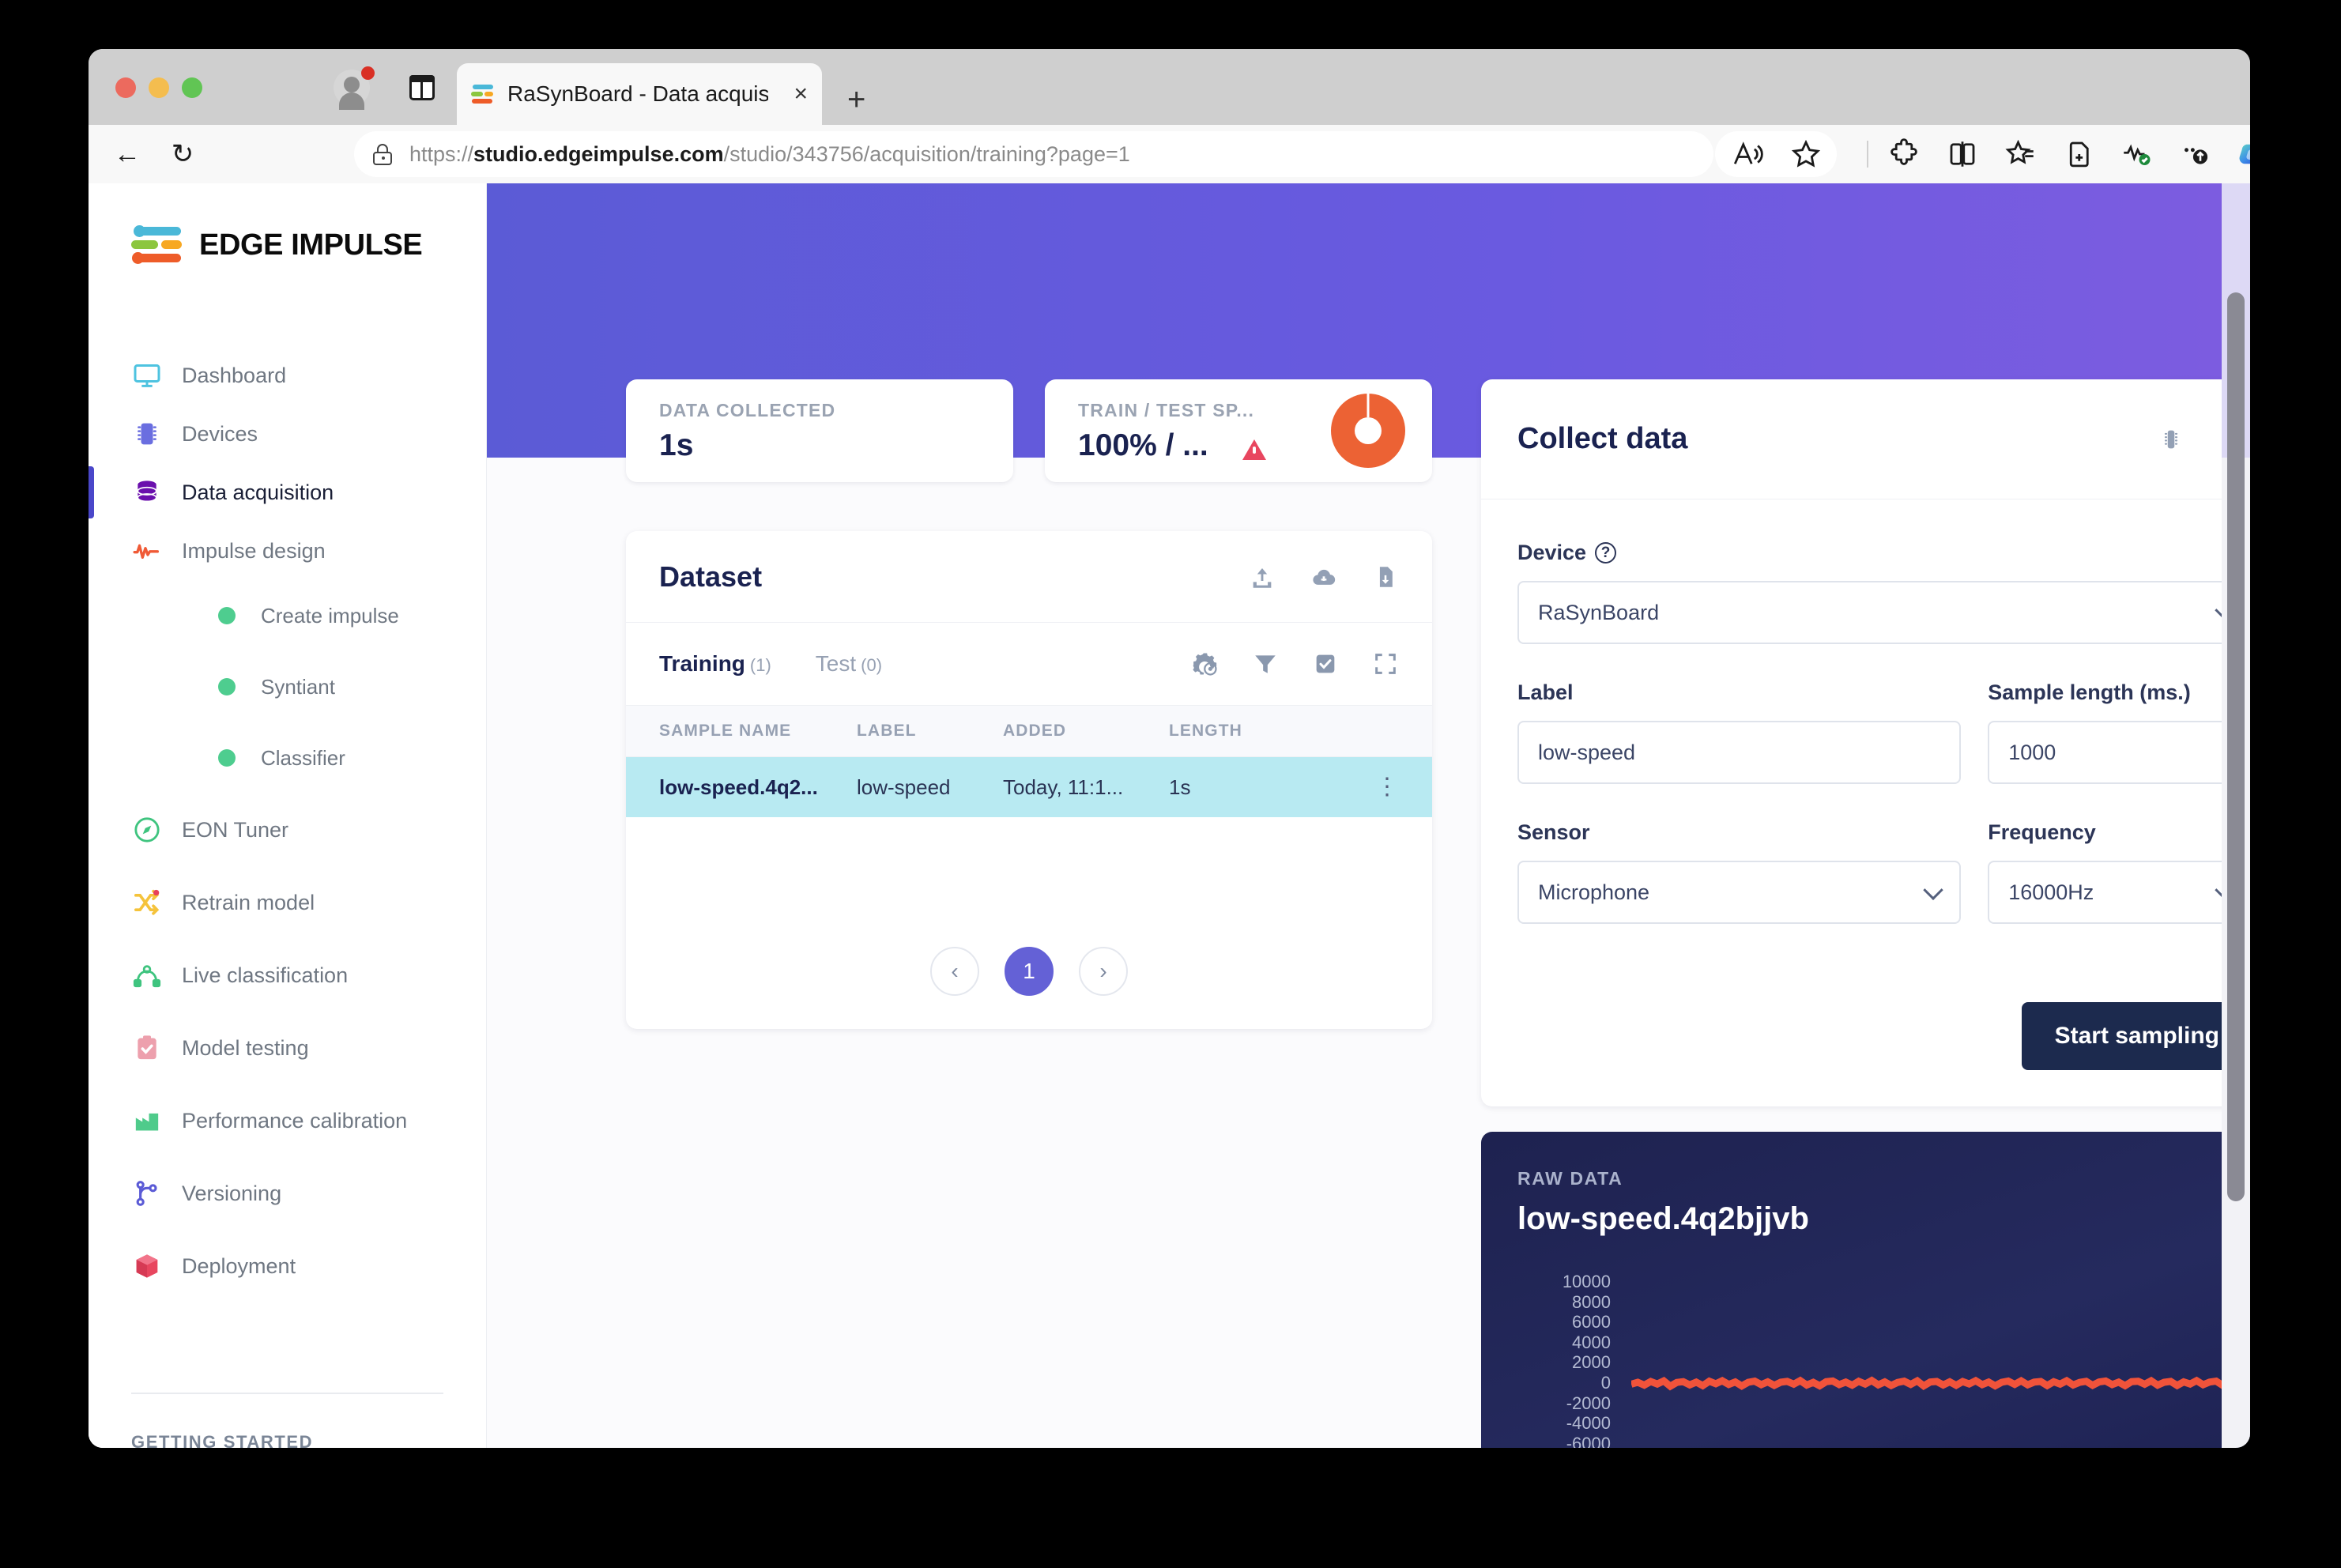  What do you see at coordinates (2243, 154) in the screenshot?
I see `copilot-icon` at bounding box center [2243, 154].